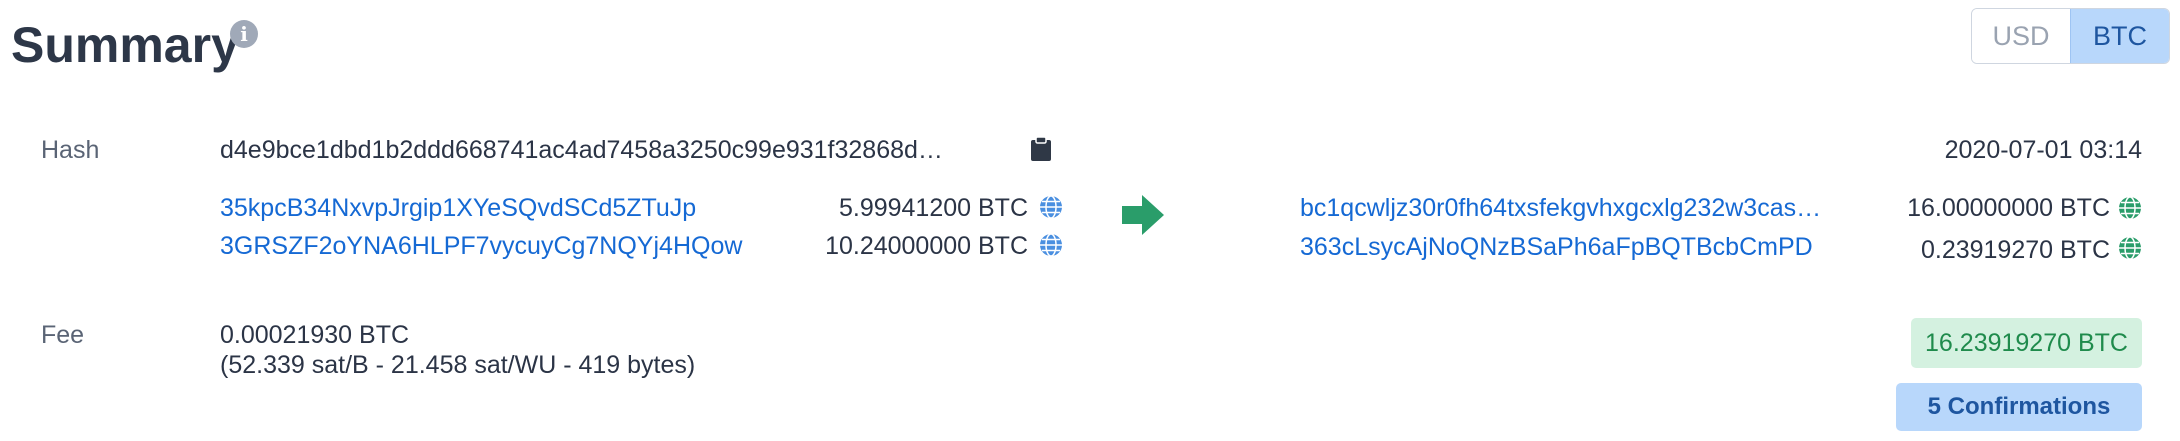 This screenshot has width=2180, height=441. What do you see at coordinates (1143, 215) in the screenshot?
I see `arrow-right-icon` at bounding box center [1143, 215].